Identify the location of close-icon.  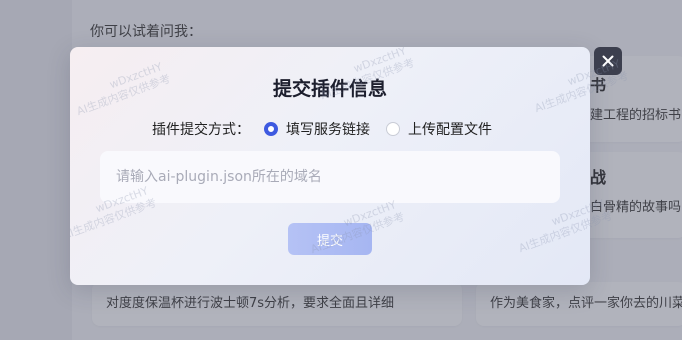
(608, 61).